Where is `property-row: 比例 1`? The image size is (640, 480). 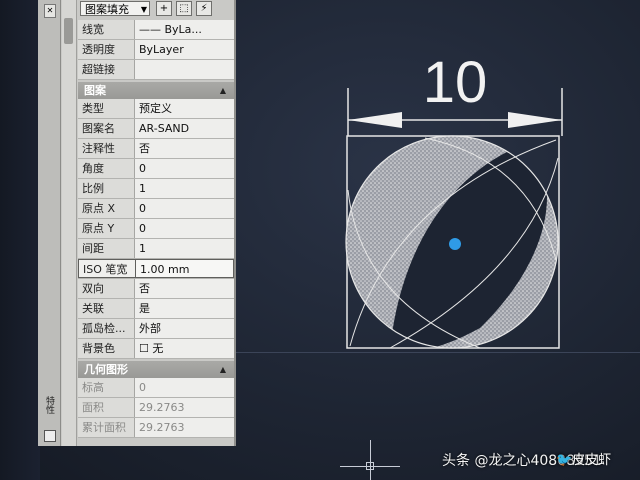 property-row: 比例 1 is located at coordinates (156, 189).